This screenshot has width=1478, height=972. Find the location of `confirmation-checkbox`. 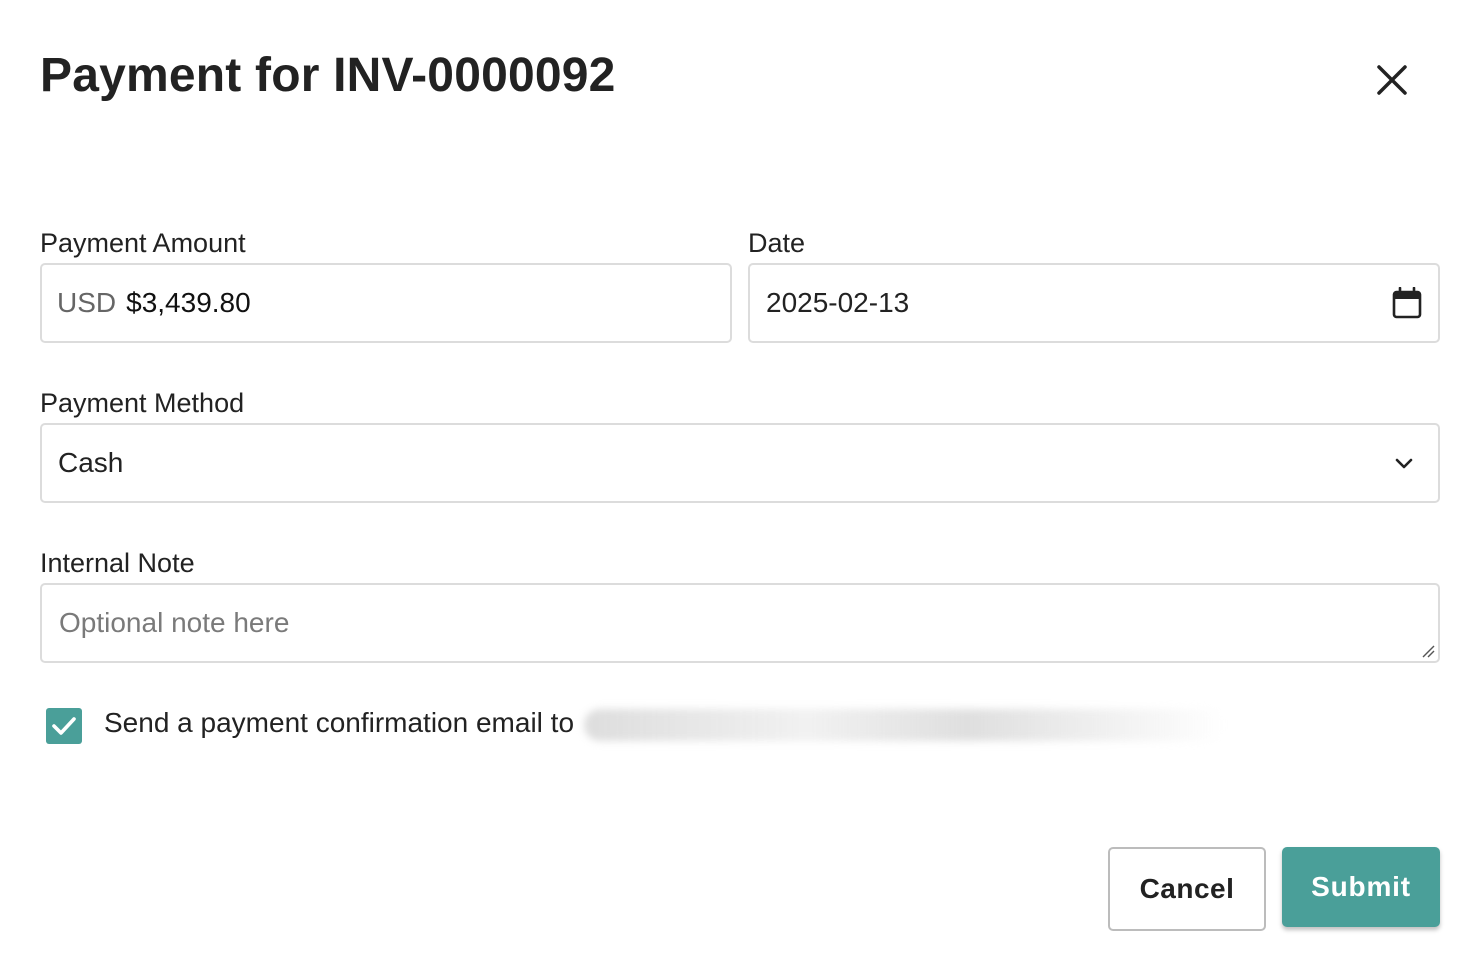

confirmation-checkbox is located at coordinates (64, 726).